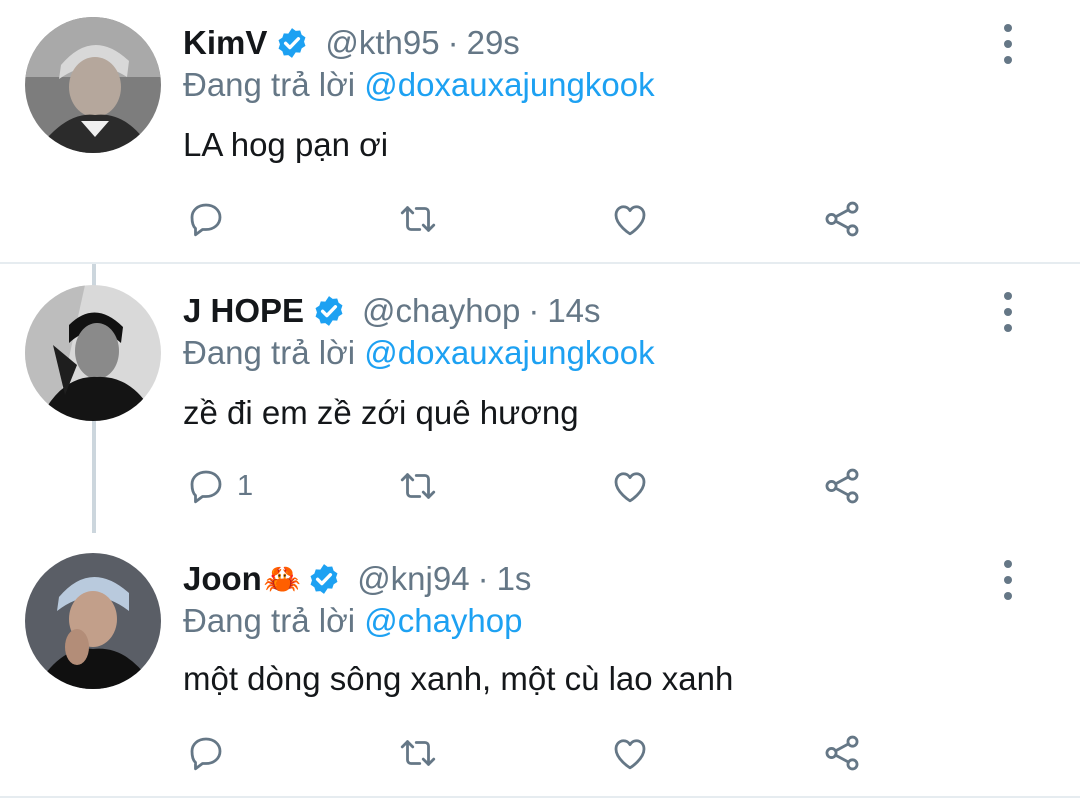 The image size is (1080, 798). What do you see at coordinates (243, 311) in the screenshot?
I see `display-name: J HOPE` at bounding box center [243, 311].